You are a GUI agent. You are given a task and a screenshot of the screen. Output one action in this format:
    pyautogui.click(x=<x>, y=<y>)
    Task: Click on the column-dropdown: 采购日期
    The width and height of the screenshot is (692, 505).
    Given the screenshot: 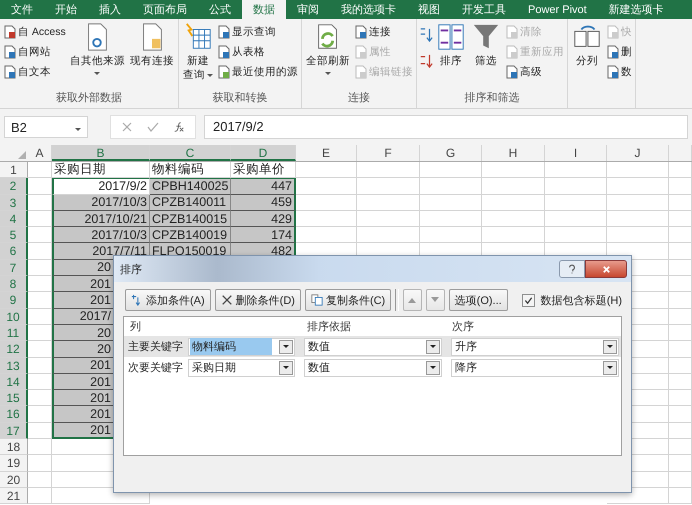 What is the action you would take?
    pyautogui.click(x=241, y=367)
    